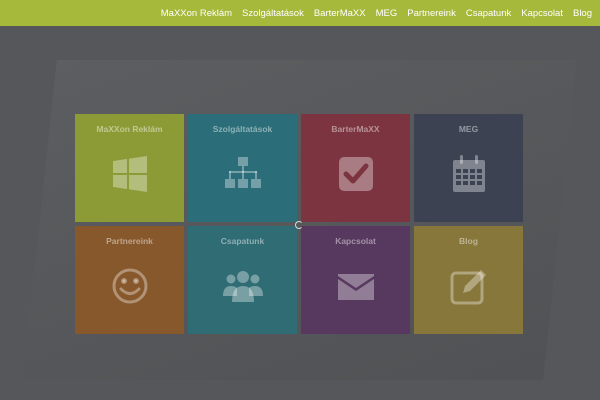 The width and height of the screenshot is (600, 400). Describe the element at coordinates (355, 129) in the screenshot. I see `tile-title: BarterMaXX` at that location.